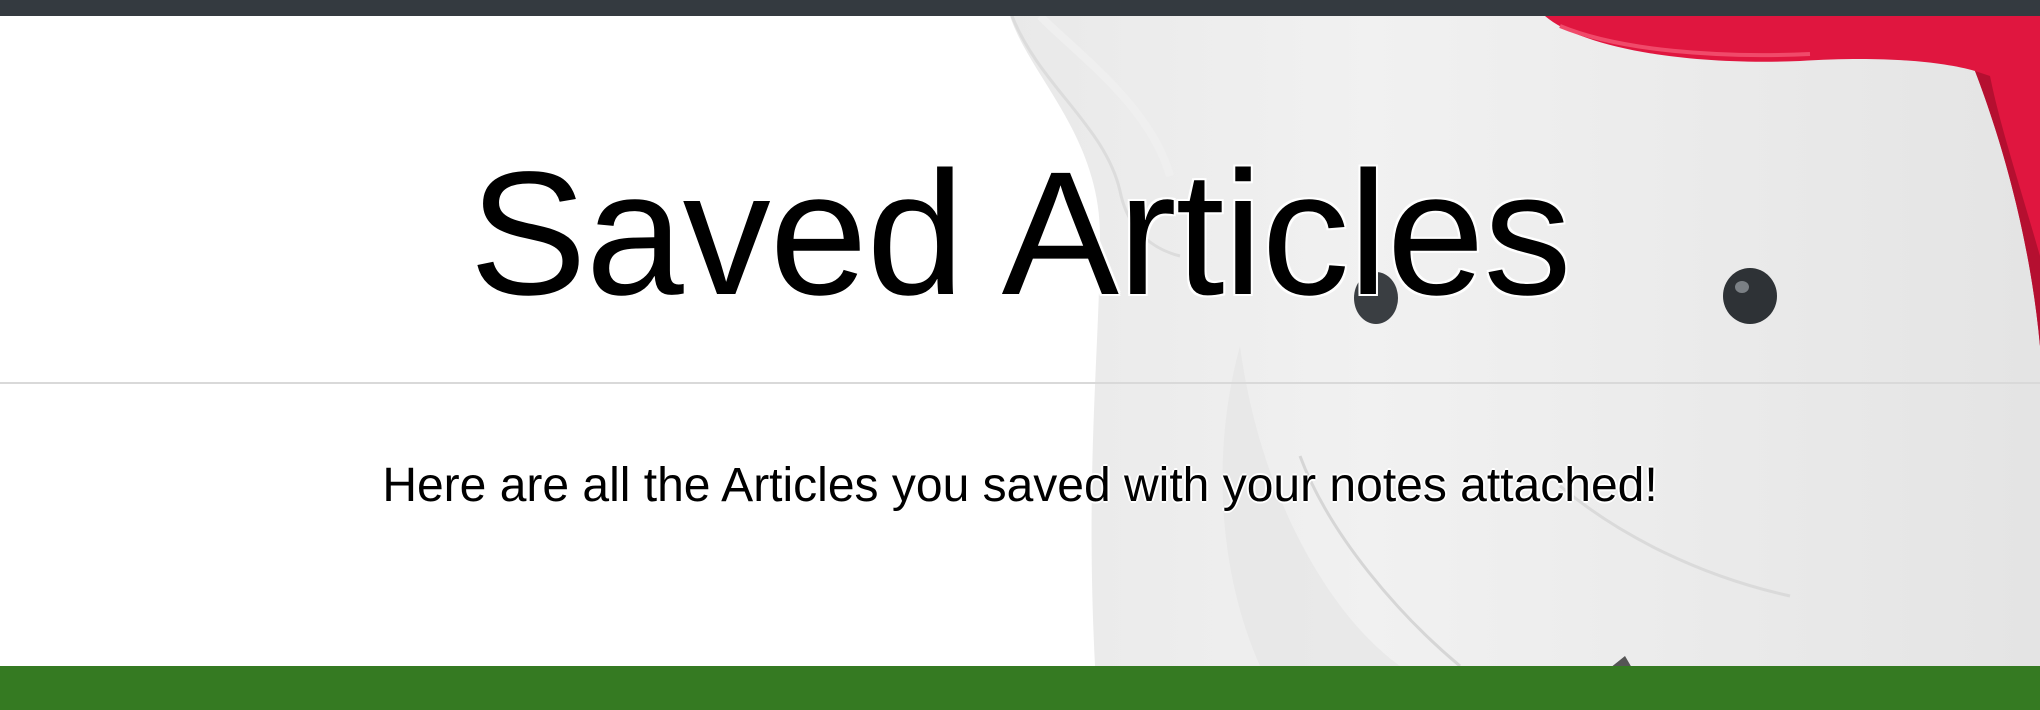 The width and height of the screenshot is (2040, 710). Describe the element at coordinates (1020, 8) in the screenshot. I see `top-navbar` at that location.